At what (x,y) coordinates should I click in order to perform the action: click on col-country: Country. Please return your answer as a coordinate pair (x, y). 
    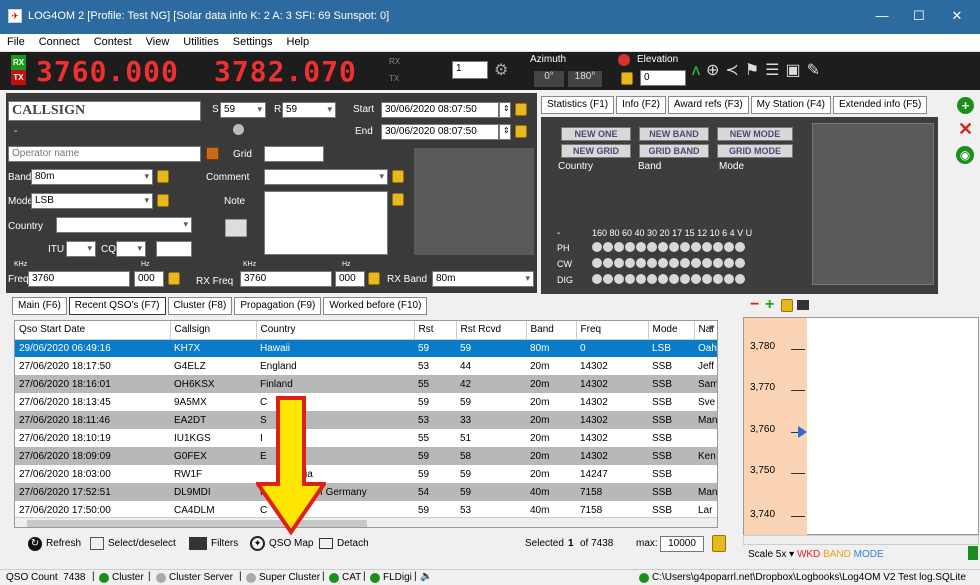
    Looking at the image, I should click on (335, 330).